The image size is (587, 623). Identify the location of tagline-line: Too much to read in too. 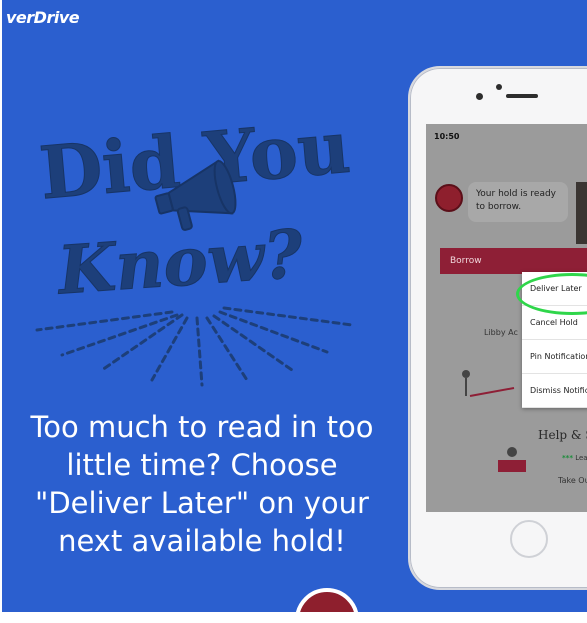
(202, 427).